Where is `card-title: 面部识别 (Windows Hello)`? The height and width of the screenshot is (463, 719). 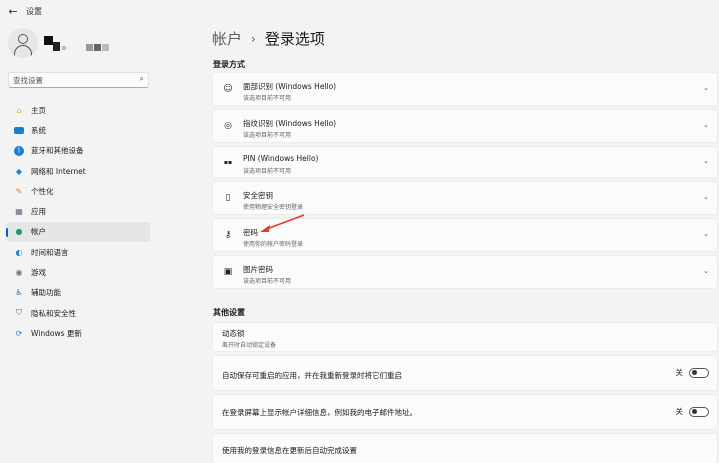
card-title: 面部识别 (Windows Hello) is located at coordinates (290, 86).